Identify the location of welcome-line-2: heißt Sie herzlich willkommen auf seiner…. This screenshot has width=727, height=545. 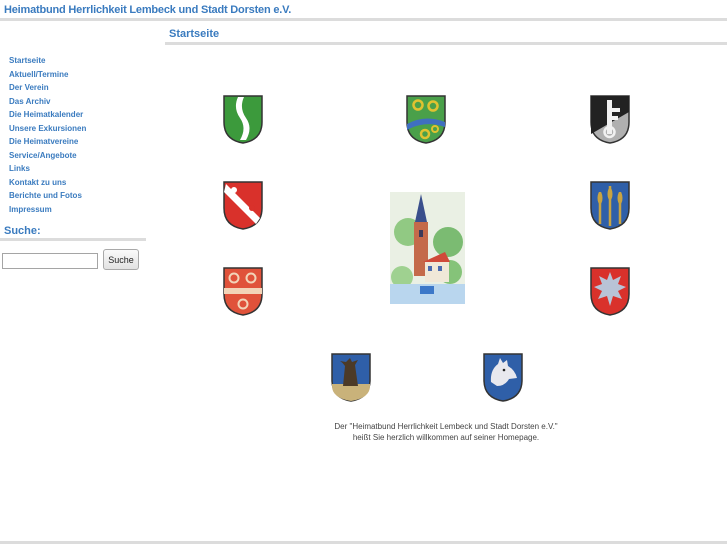
(446, 437).